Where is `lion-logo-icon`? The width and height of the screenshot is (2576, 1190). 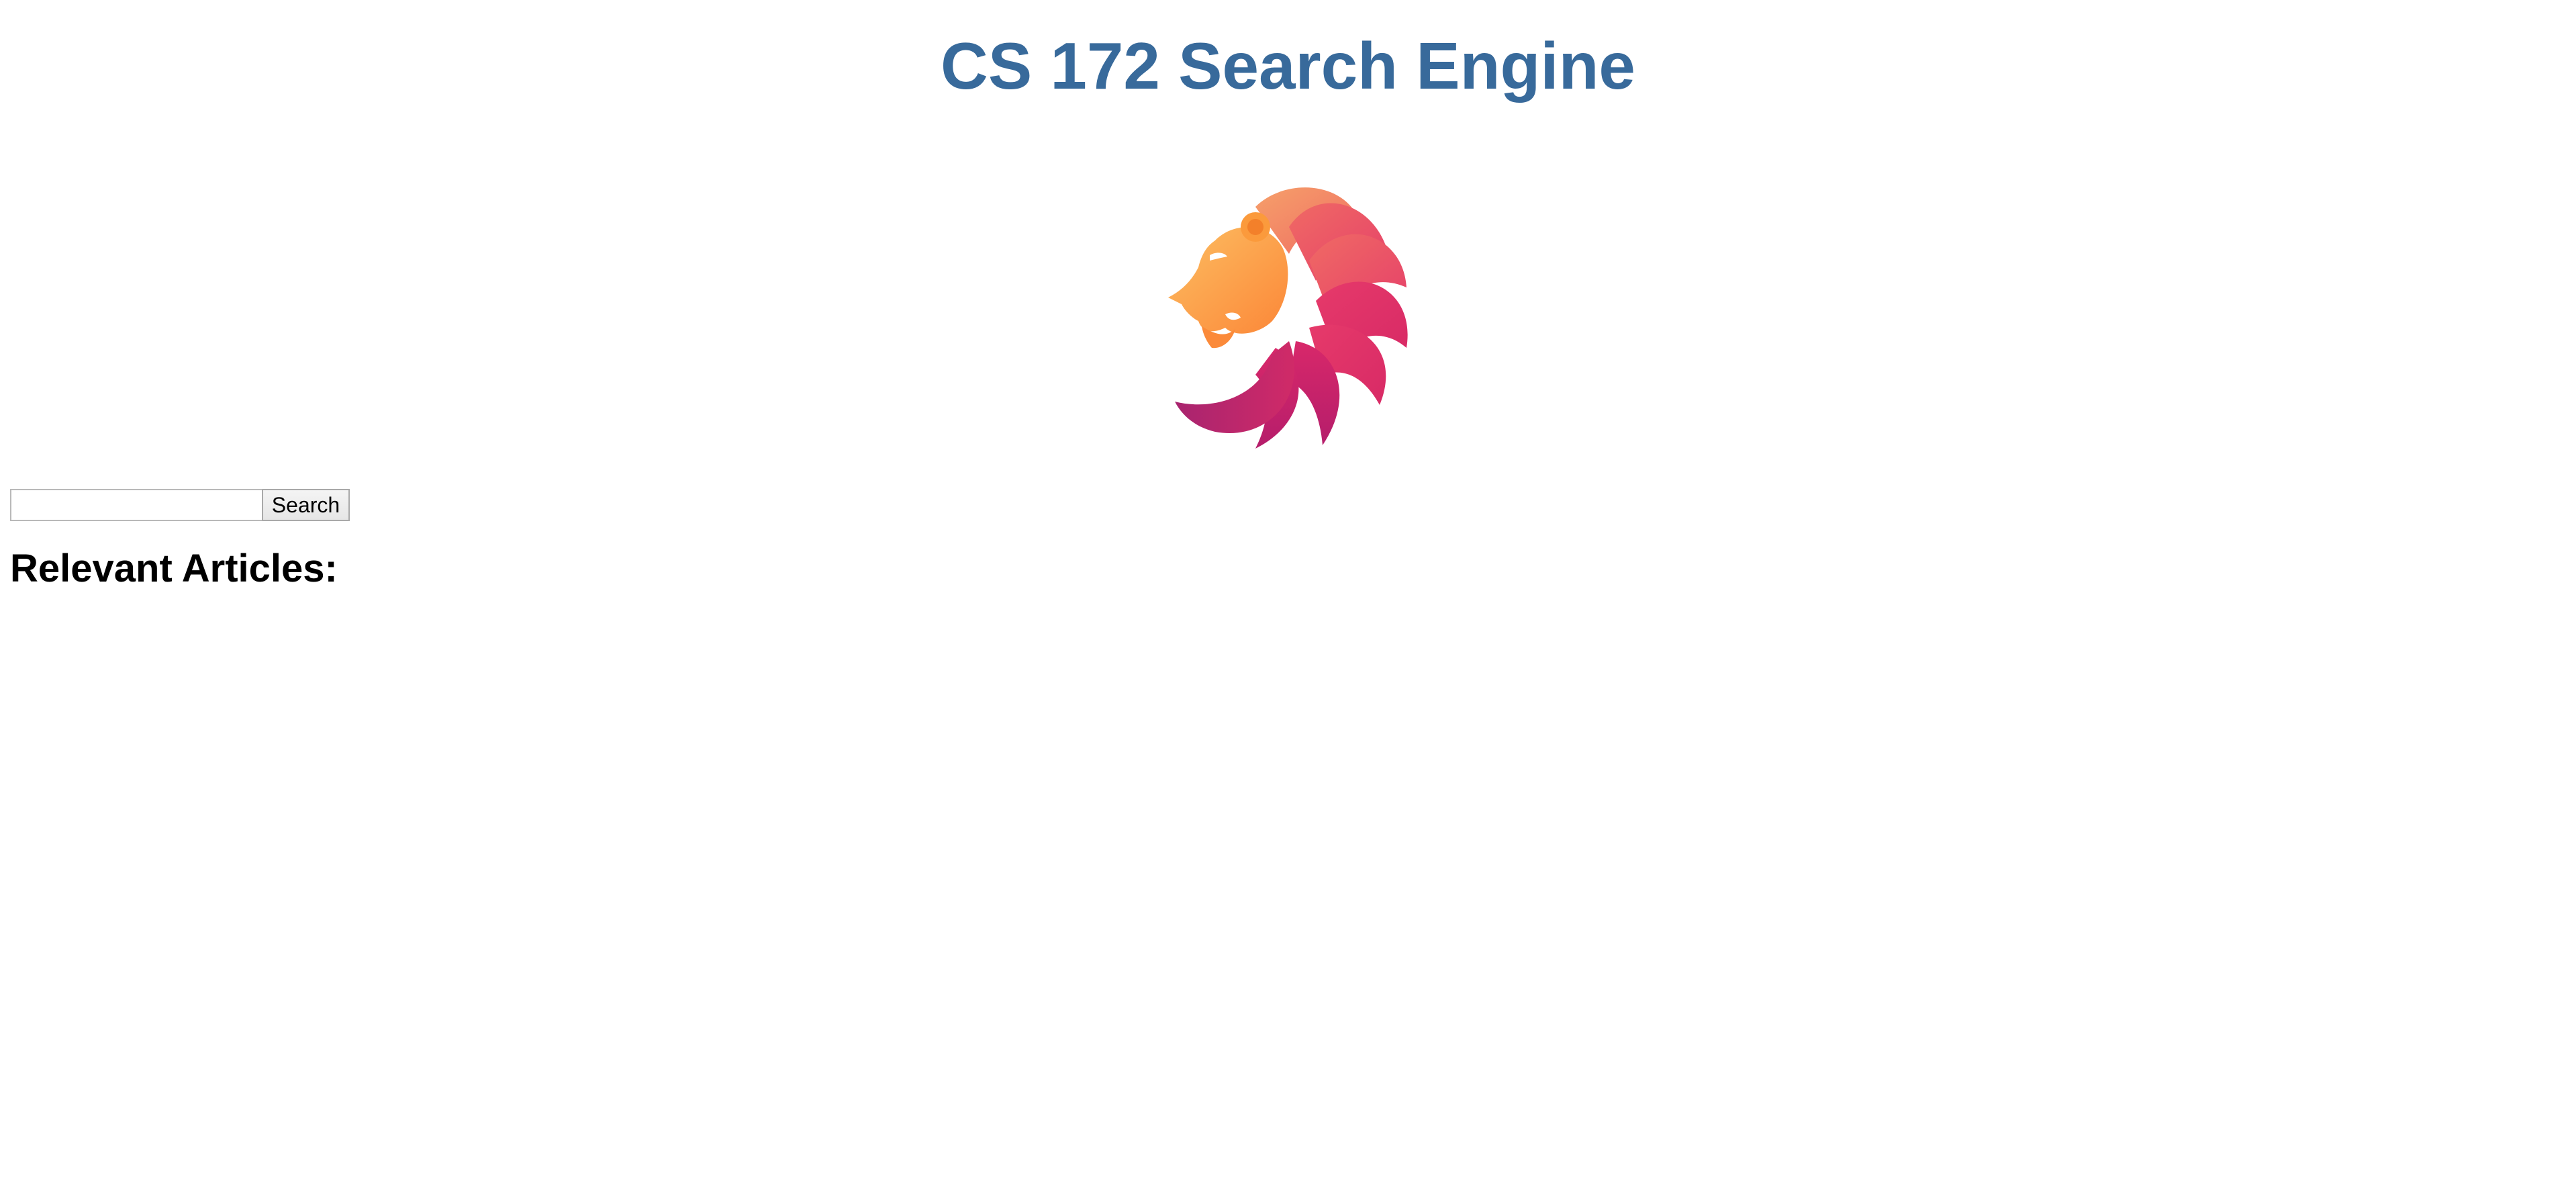 lion-logo-icon is located at coordinates (1296, 314).